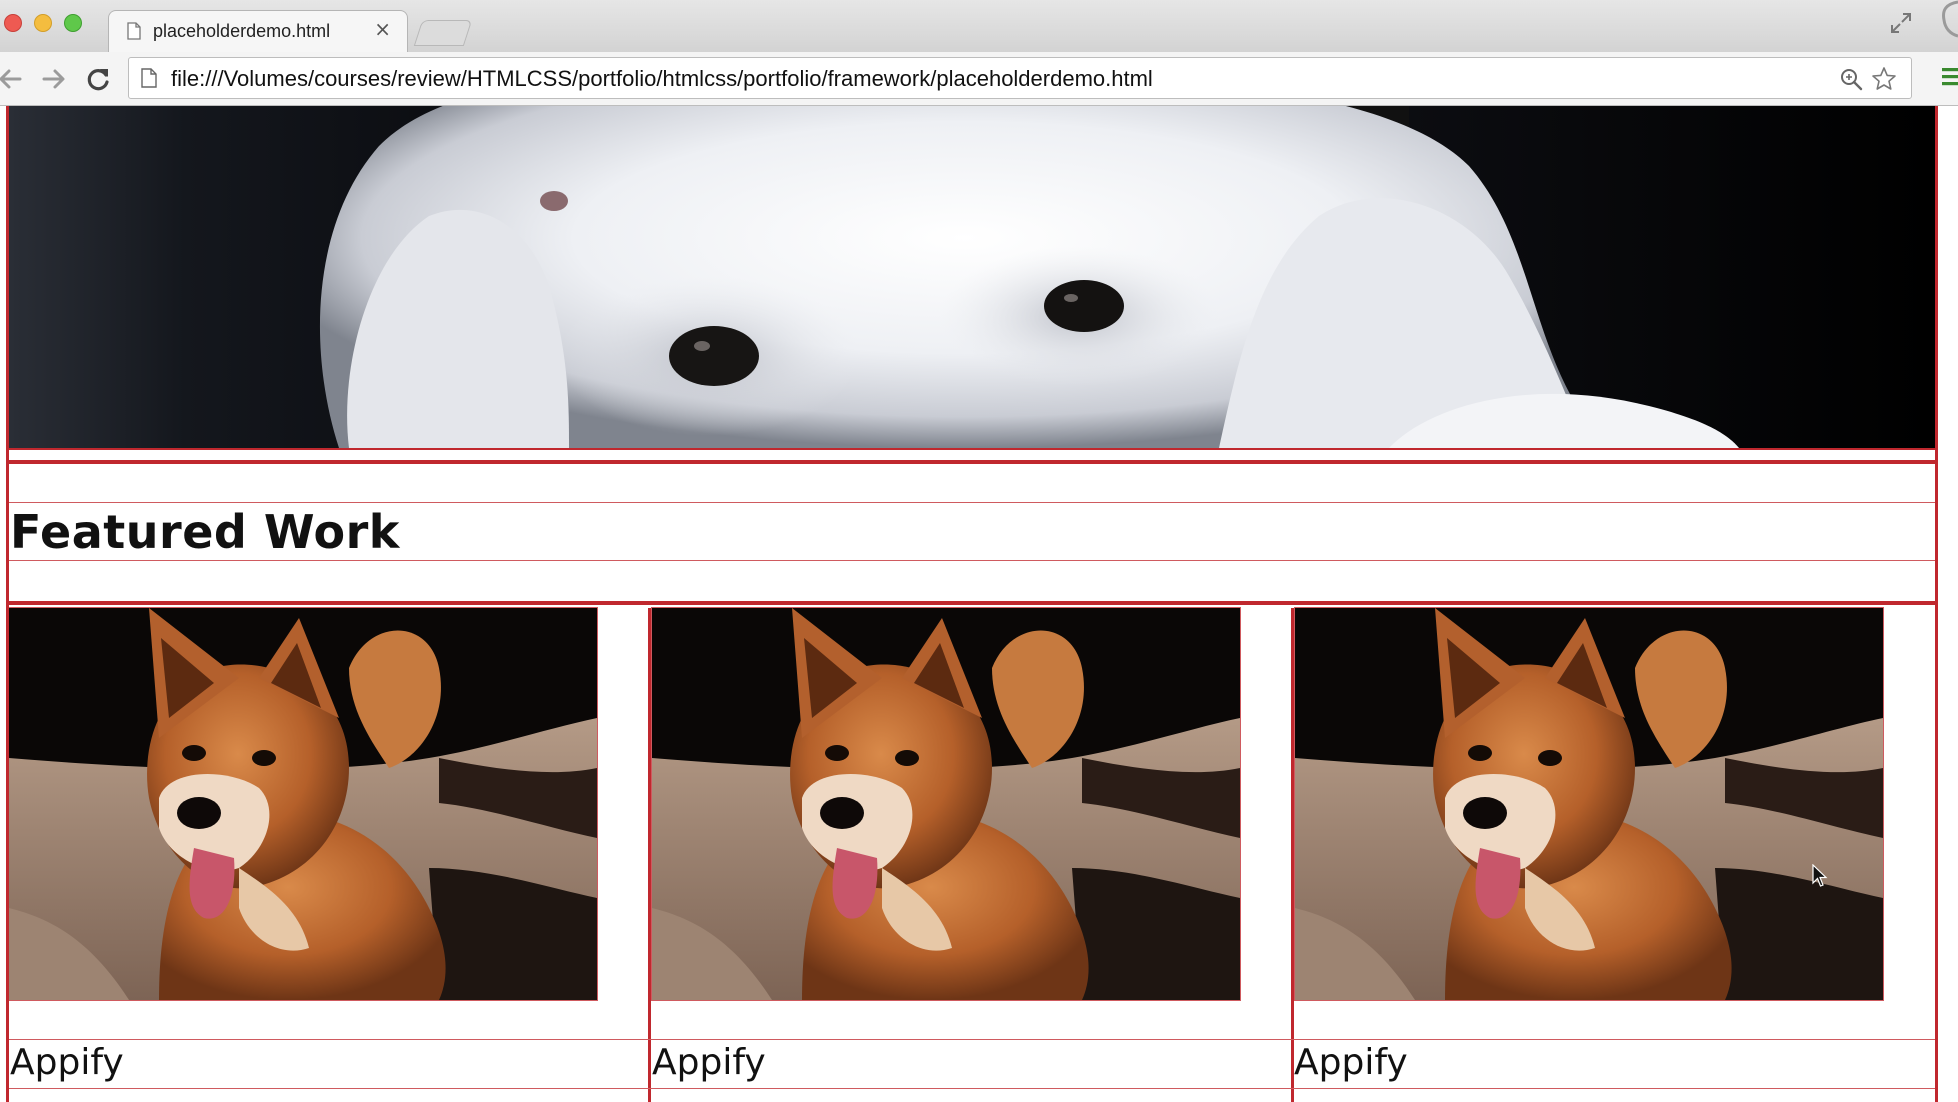 The image size is (1958, 1102). I want to click on new-tab-button, so click(443, 33).